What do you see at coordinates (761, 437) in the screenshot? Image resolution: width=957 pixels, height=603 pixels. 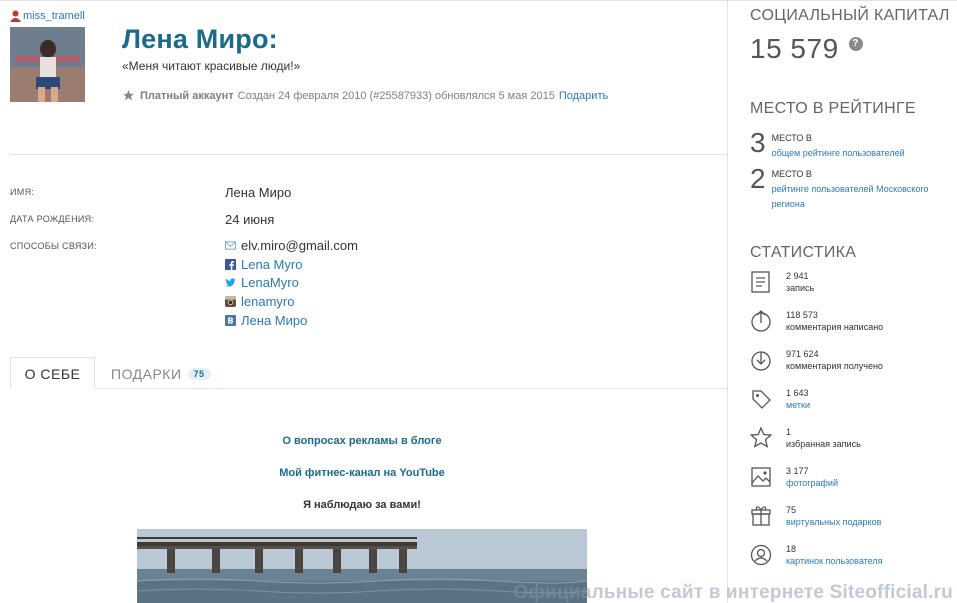 I see `star-outline-icon` at bounding box center [761, 437].